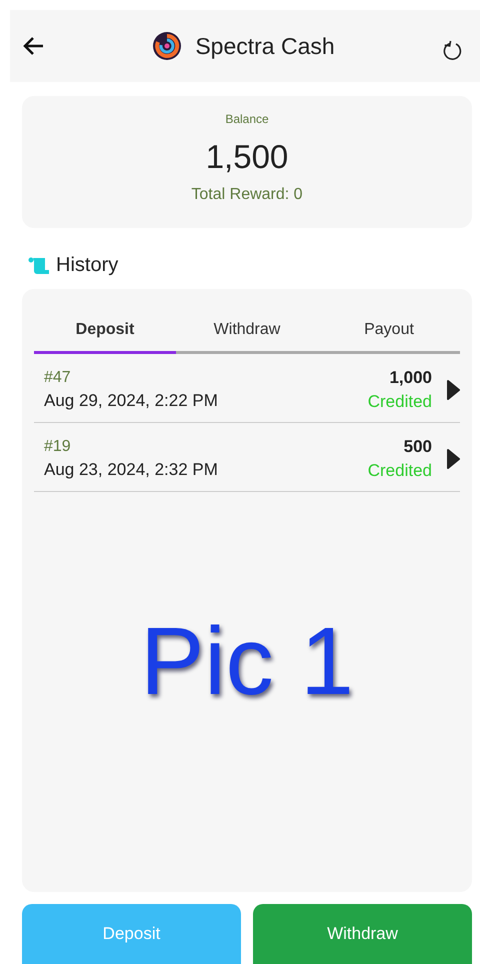 The width and height of the screenshot is (480, 964). I want to click on transaction-id: #19, so click(58, 447).